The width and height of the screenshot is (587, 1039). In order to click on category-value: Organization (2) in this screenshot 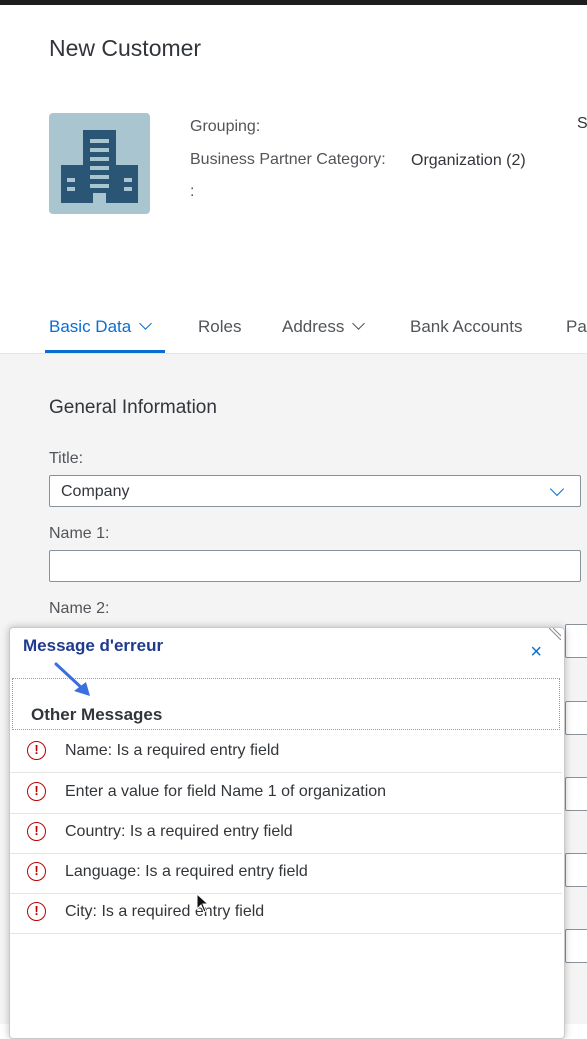, I will do `click(468, 160)`.